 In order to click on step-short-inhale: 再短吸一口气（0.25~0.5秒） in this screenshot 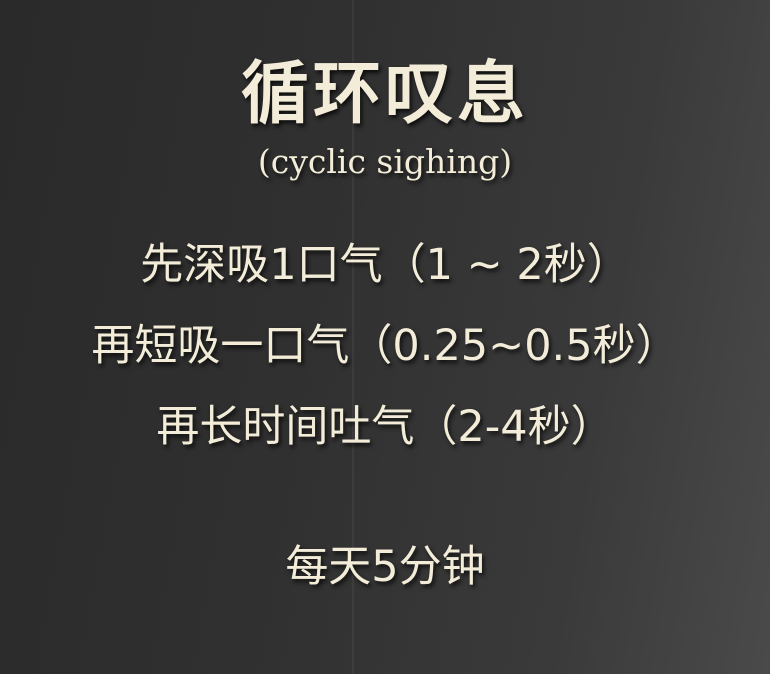, I will do `click(385, 346)`.